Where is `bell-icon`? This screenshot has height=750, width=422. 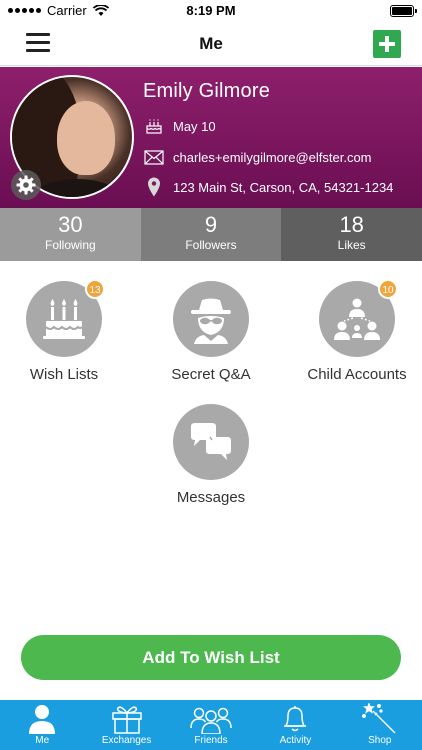 bell-icon is located at coordinates (295, 719).